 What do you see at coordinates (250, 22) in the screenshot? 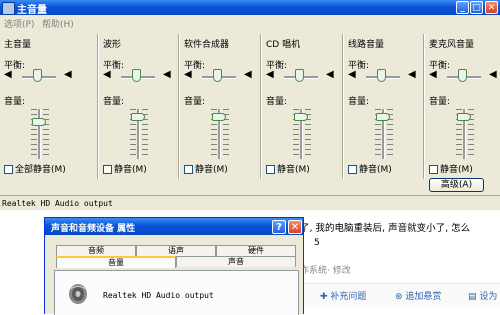
I see `menu-bar: 选项(P) 帮助(H)` at bounding box center [250, 22].